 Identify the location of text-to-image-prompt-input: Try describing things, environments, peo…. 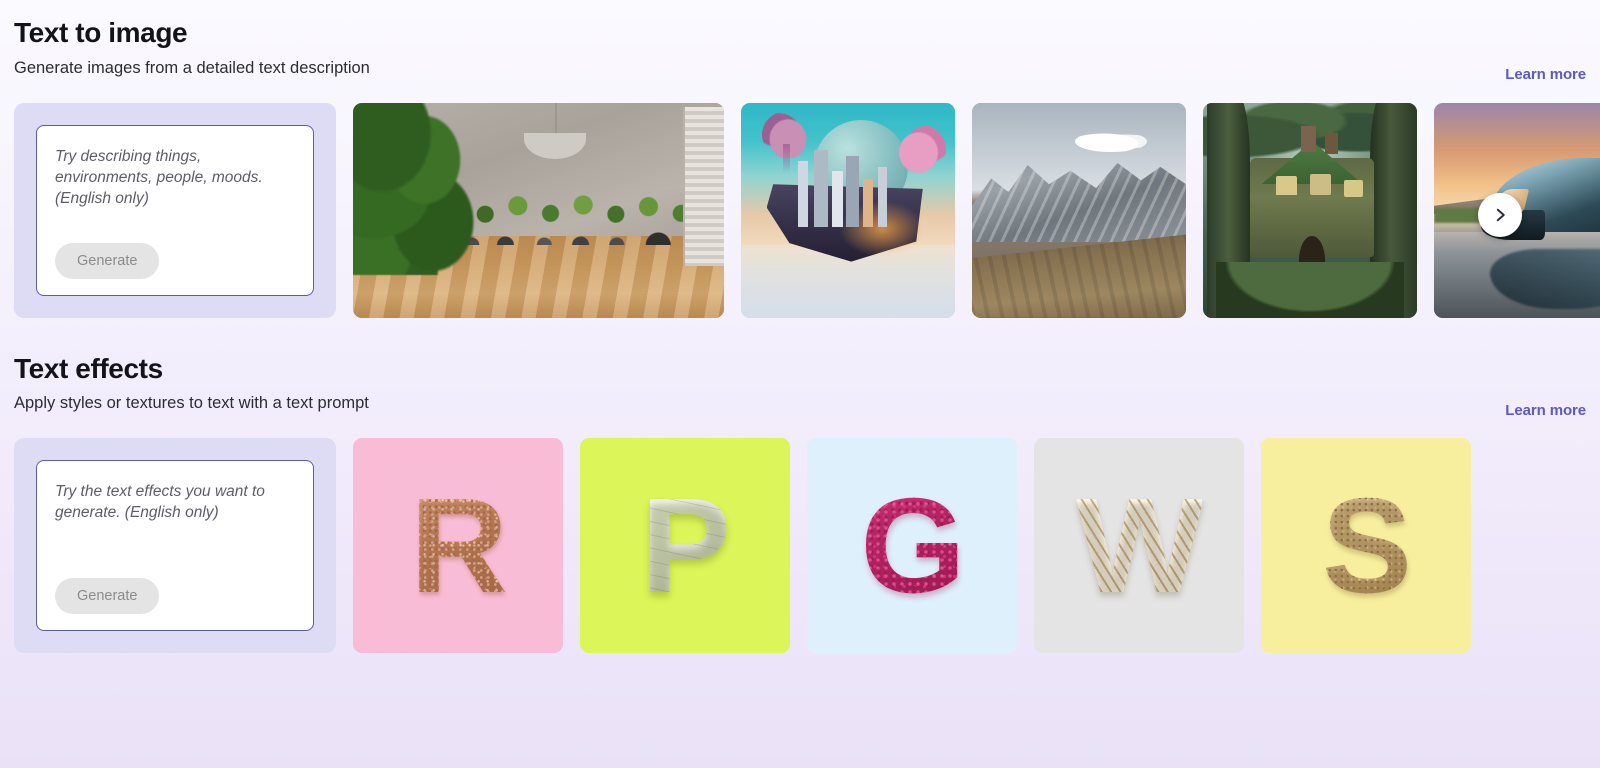
(175, 210).